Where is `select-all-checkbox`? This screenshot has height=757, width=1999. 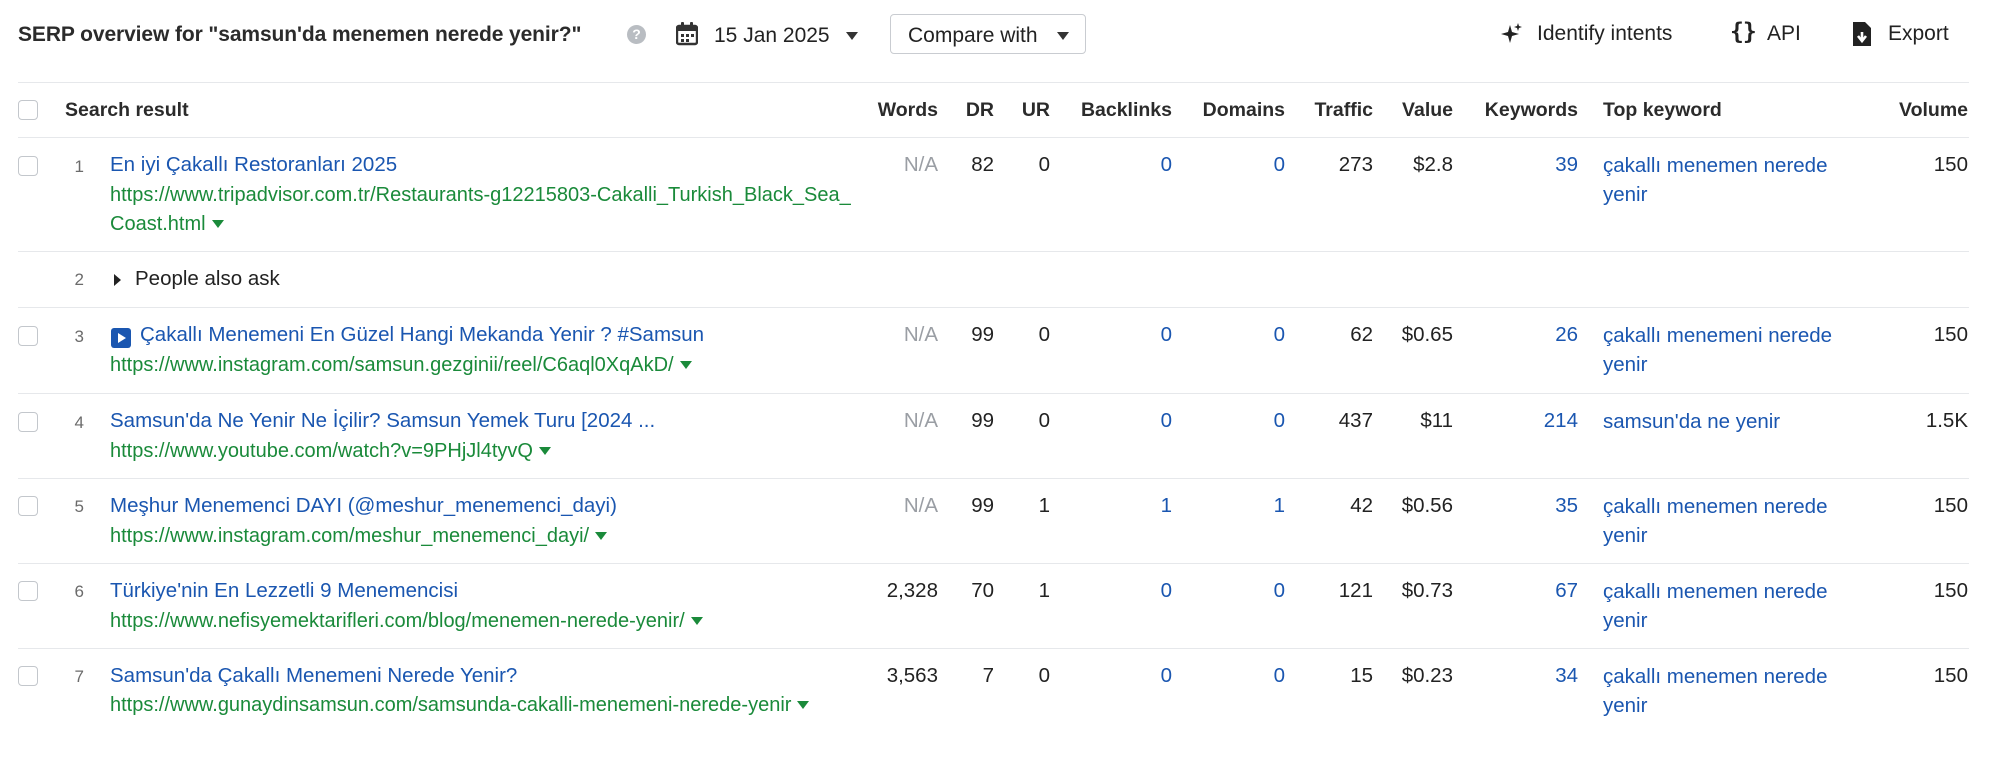 select-all-checkbox is located at coordinates (28, 110).